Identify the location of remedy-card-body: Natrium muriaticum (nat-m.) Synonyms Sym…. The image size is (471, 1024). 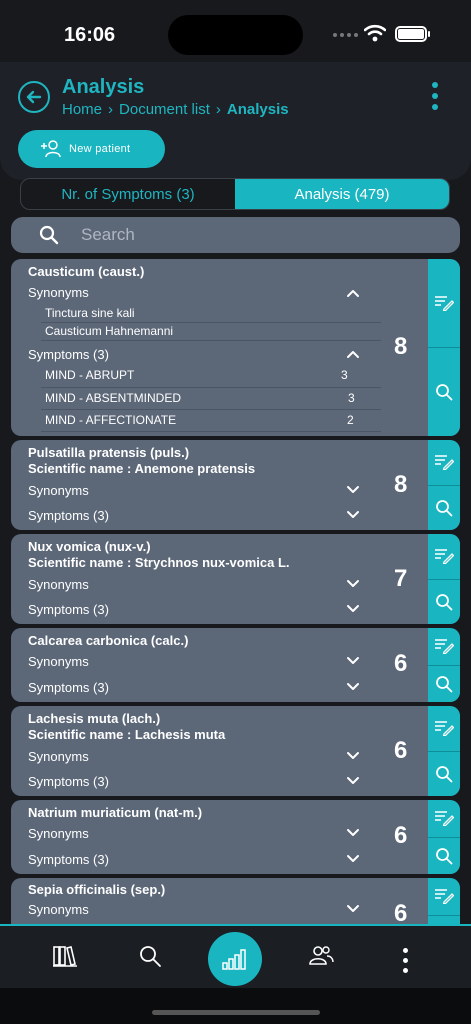
(219, 837).